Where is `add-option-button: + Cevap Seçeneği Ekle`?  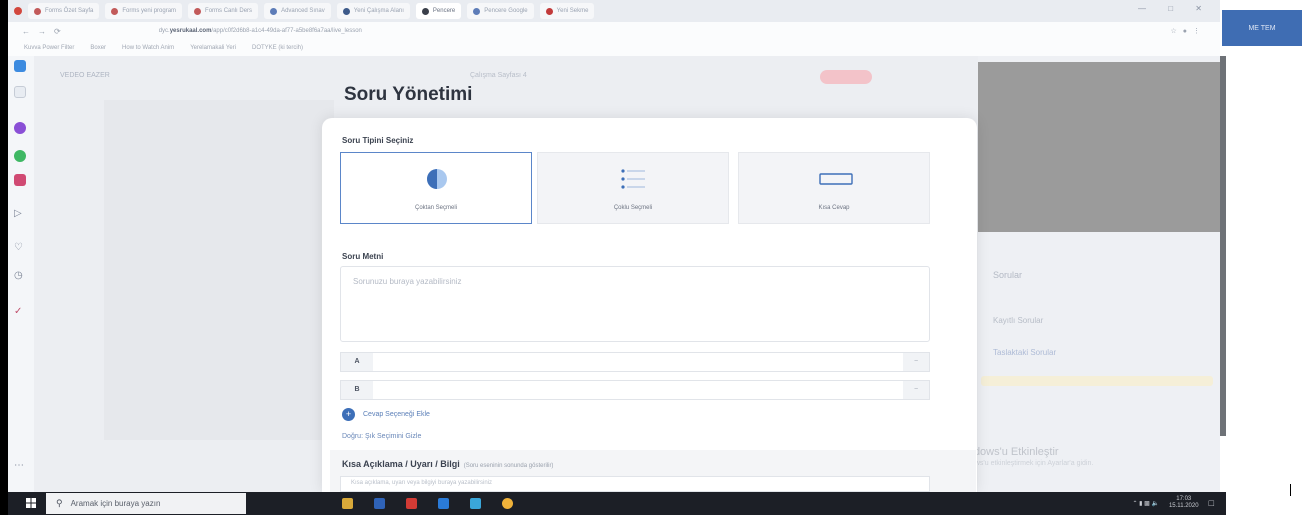 add-option-button: + Cevap Seçeneği Ekle is located at coordinates (386, 414).